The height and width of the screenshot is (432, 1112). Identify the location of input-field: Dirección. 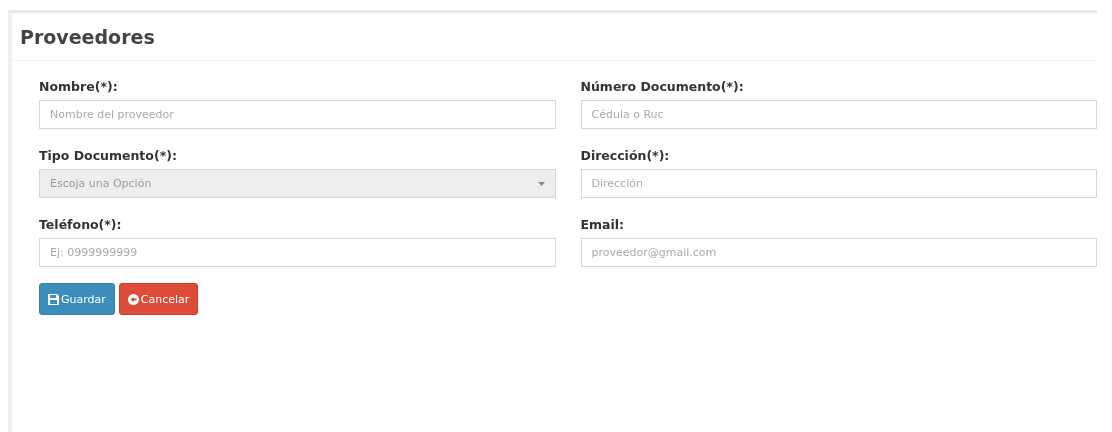
(838, 183).